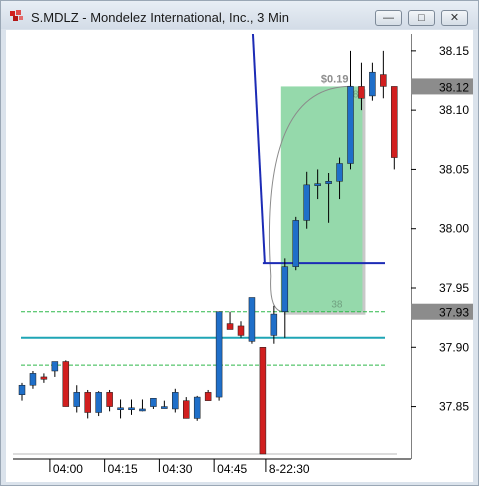 The height and width of the screenshot is (486, 479). I want to click on close-button: ✕, so click(454, 18).